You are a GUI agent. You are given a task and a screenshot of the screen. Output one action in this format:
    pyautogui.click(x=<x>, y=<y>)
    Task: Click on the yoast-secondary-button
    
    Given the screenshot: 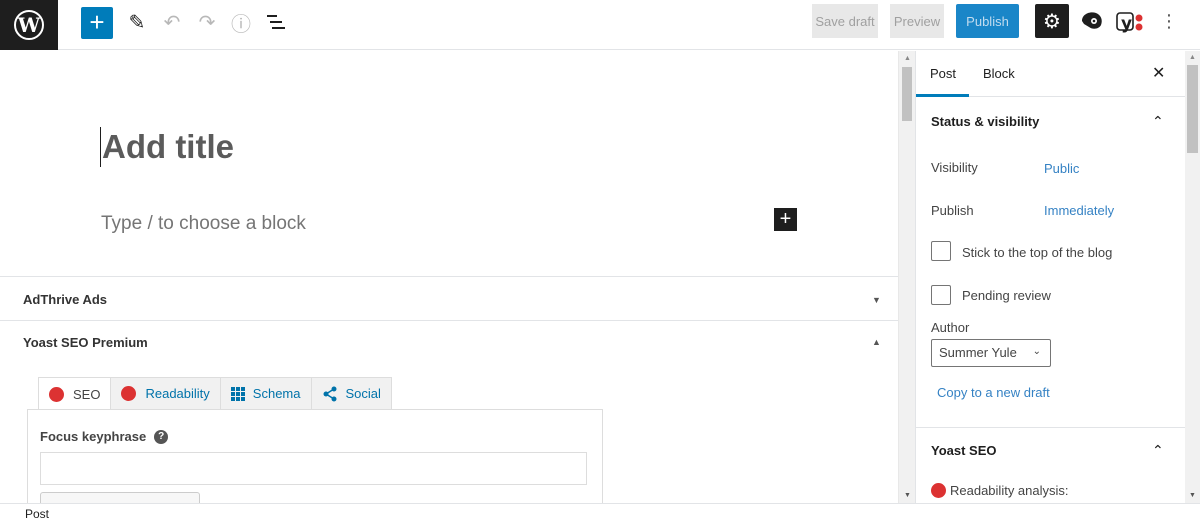 What is the action you would take?
    pyautogui.click(x=120, y=497)
    